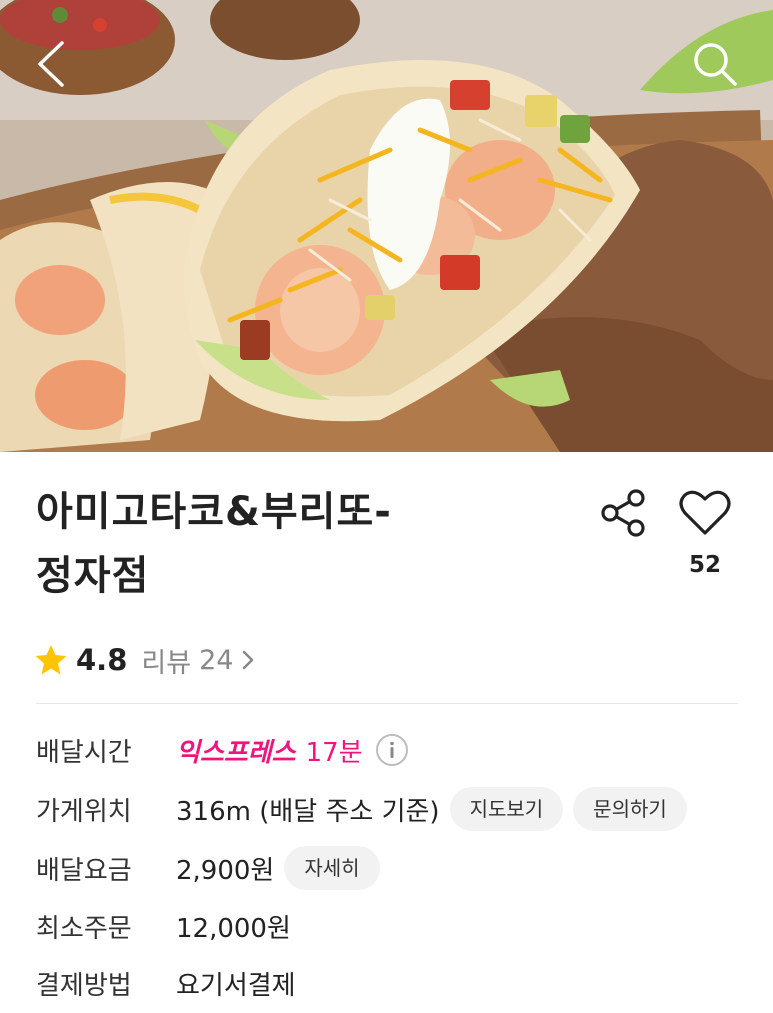  I want to click on store-name-text: 아미고타코&부리또- 정자점, so click(214, 544).